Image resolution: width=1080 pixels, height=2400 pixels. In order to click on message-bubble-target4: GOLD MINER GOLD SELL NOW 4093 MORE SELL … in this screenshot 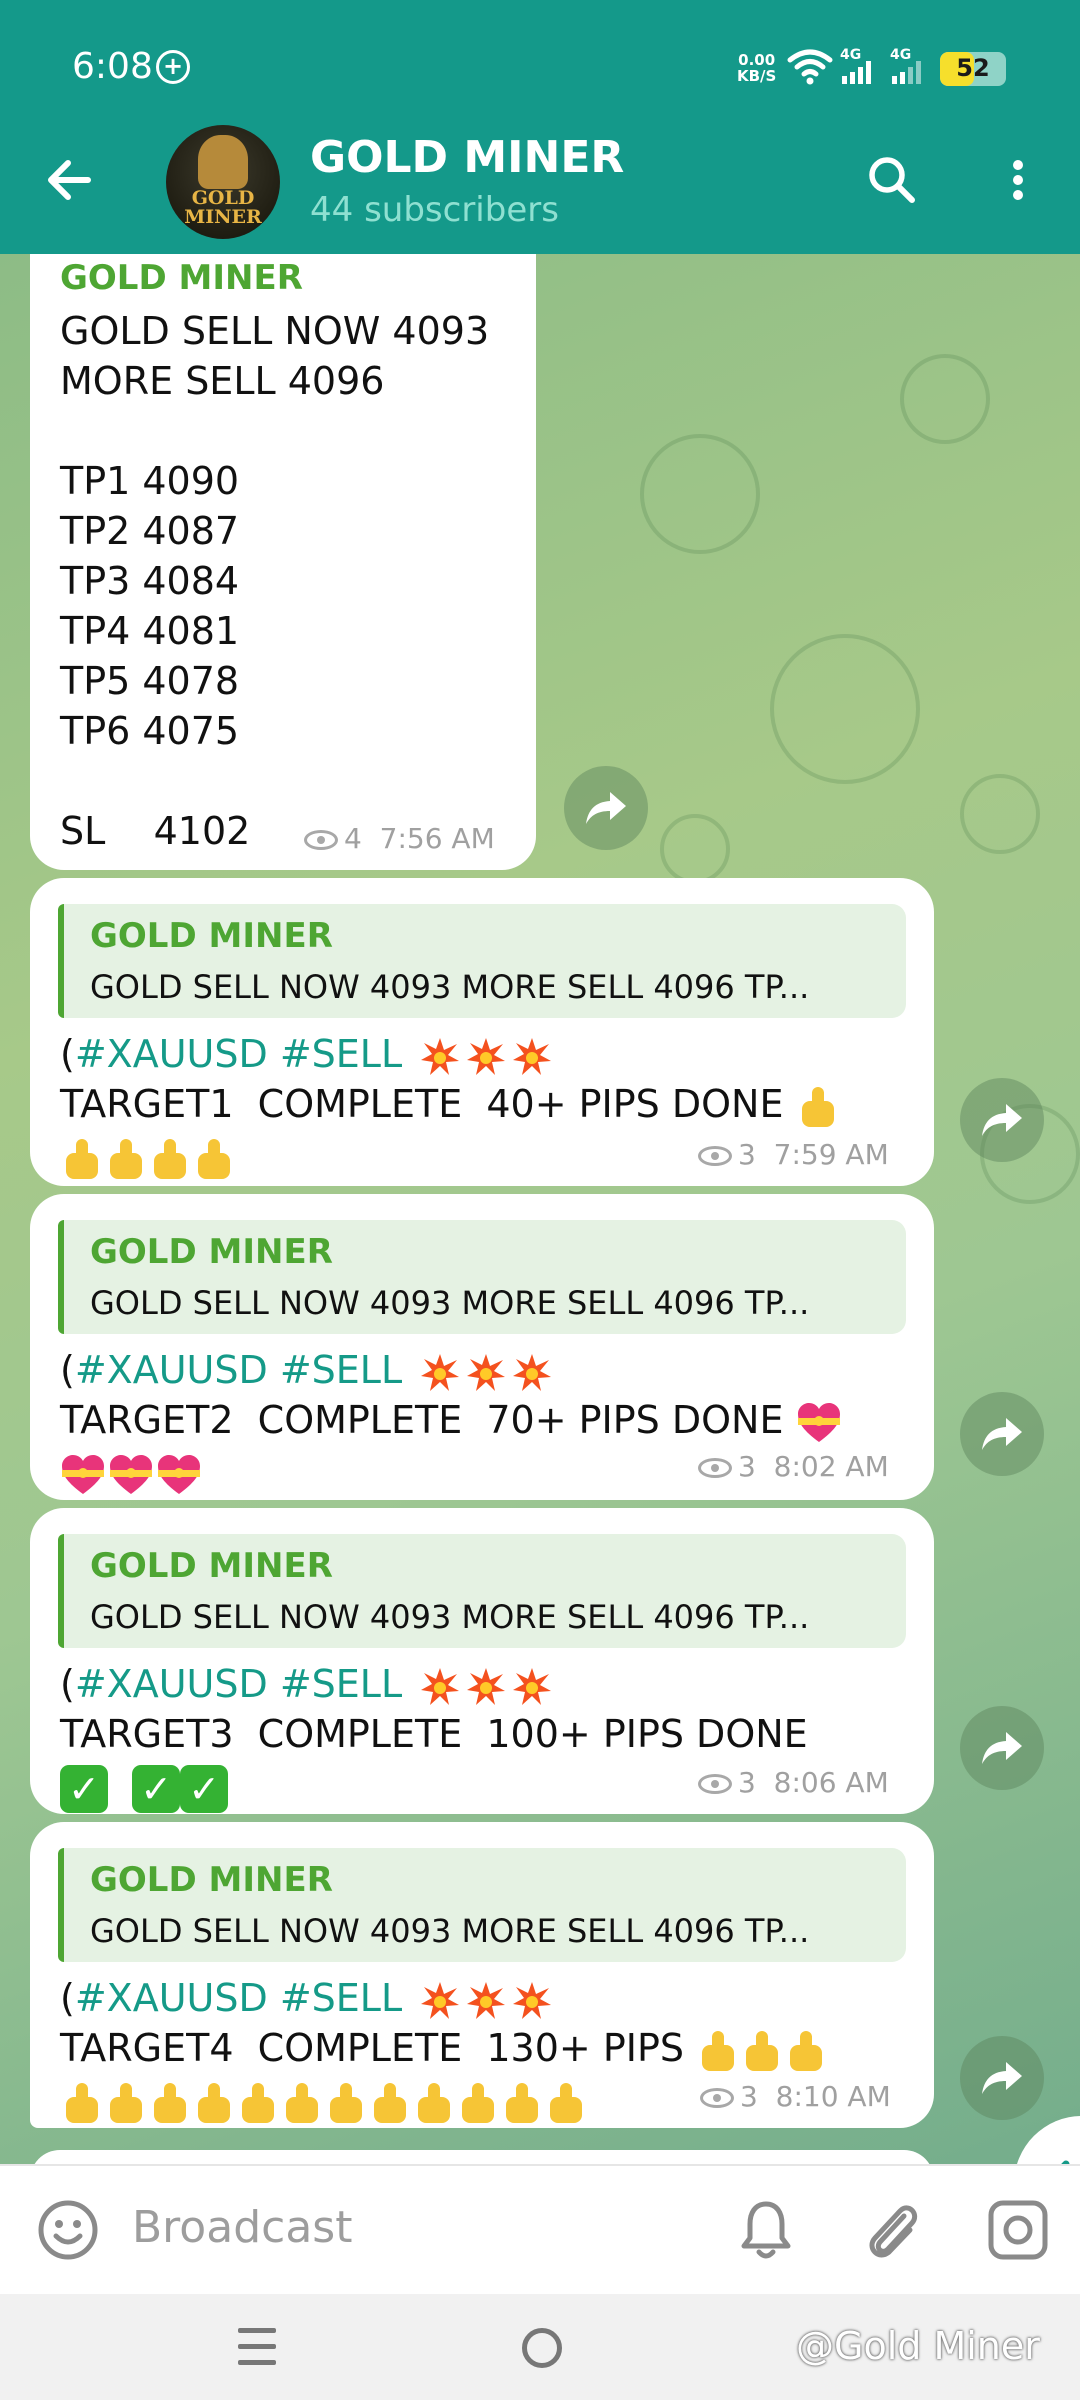, I will do `click(482, 1975)`.